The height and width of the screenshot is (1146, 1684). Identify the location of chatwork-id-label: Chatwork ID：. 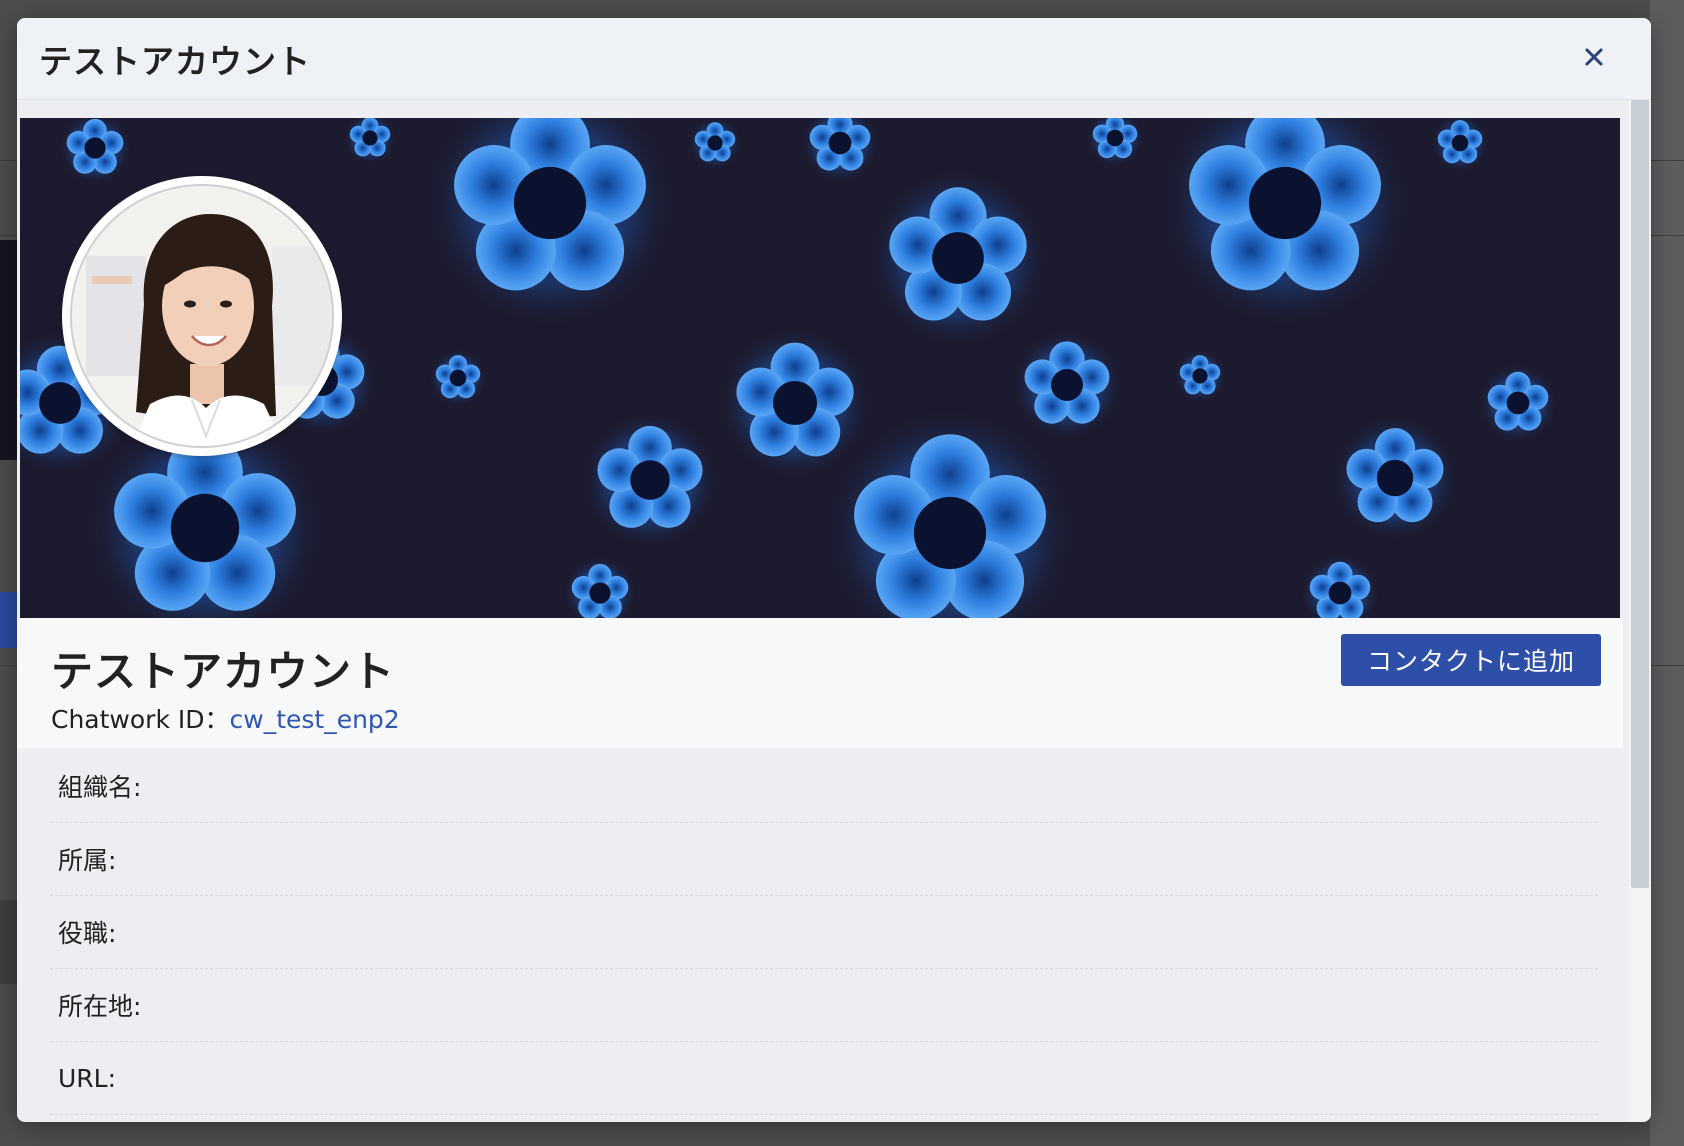
(140, 719).